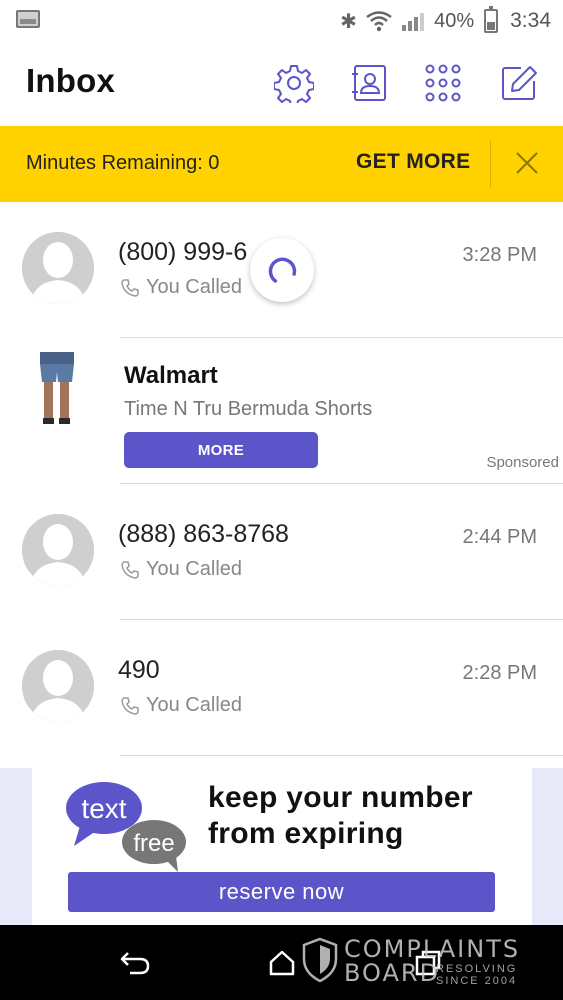  What do you see at coordinates (126, 827) in the screenshot?
I see `textfree-logo: text free` at bounding box center [126, 827].